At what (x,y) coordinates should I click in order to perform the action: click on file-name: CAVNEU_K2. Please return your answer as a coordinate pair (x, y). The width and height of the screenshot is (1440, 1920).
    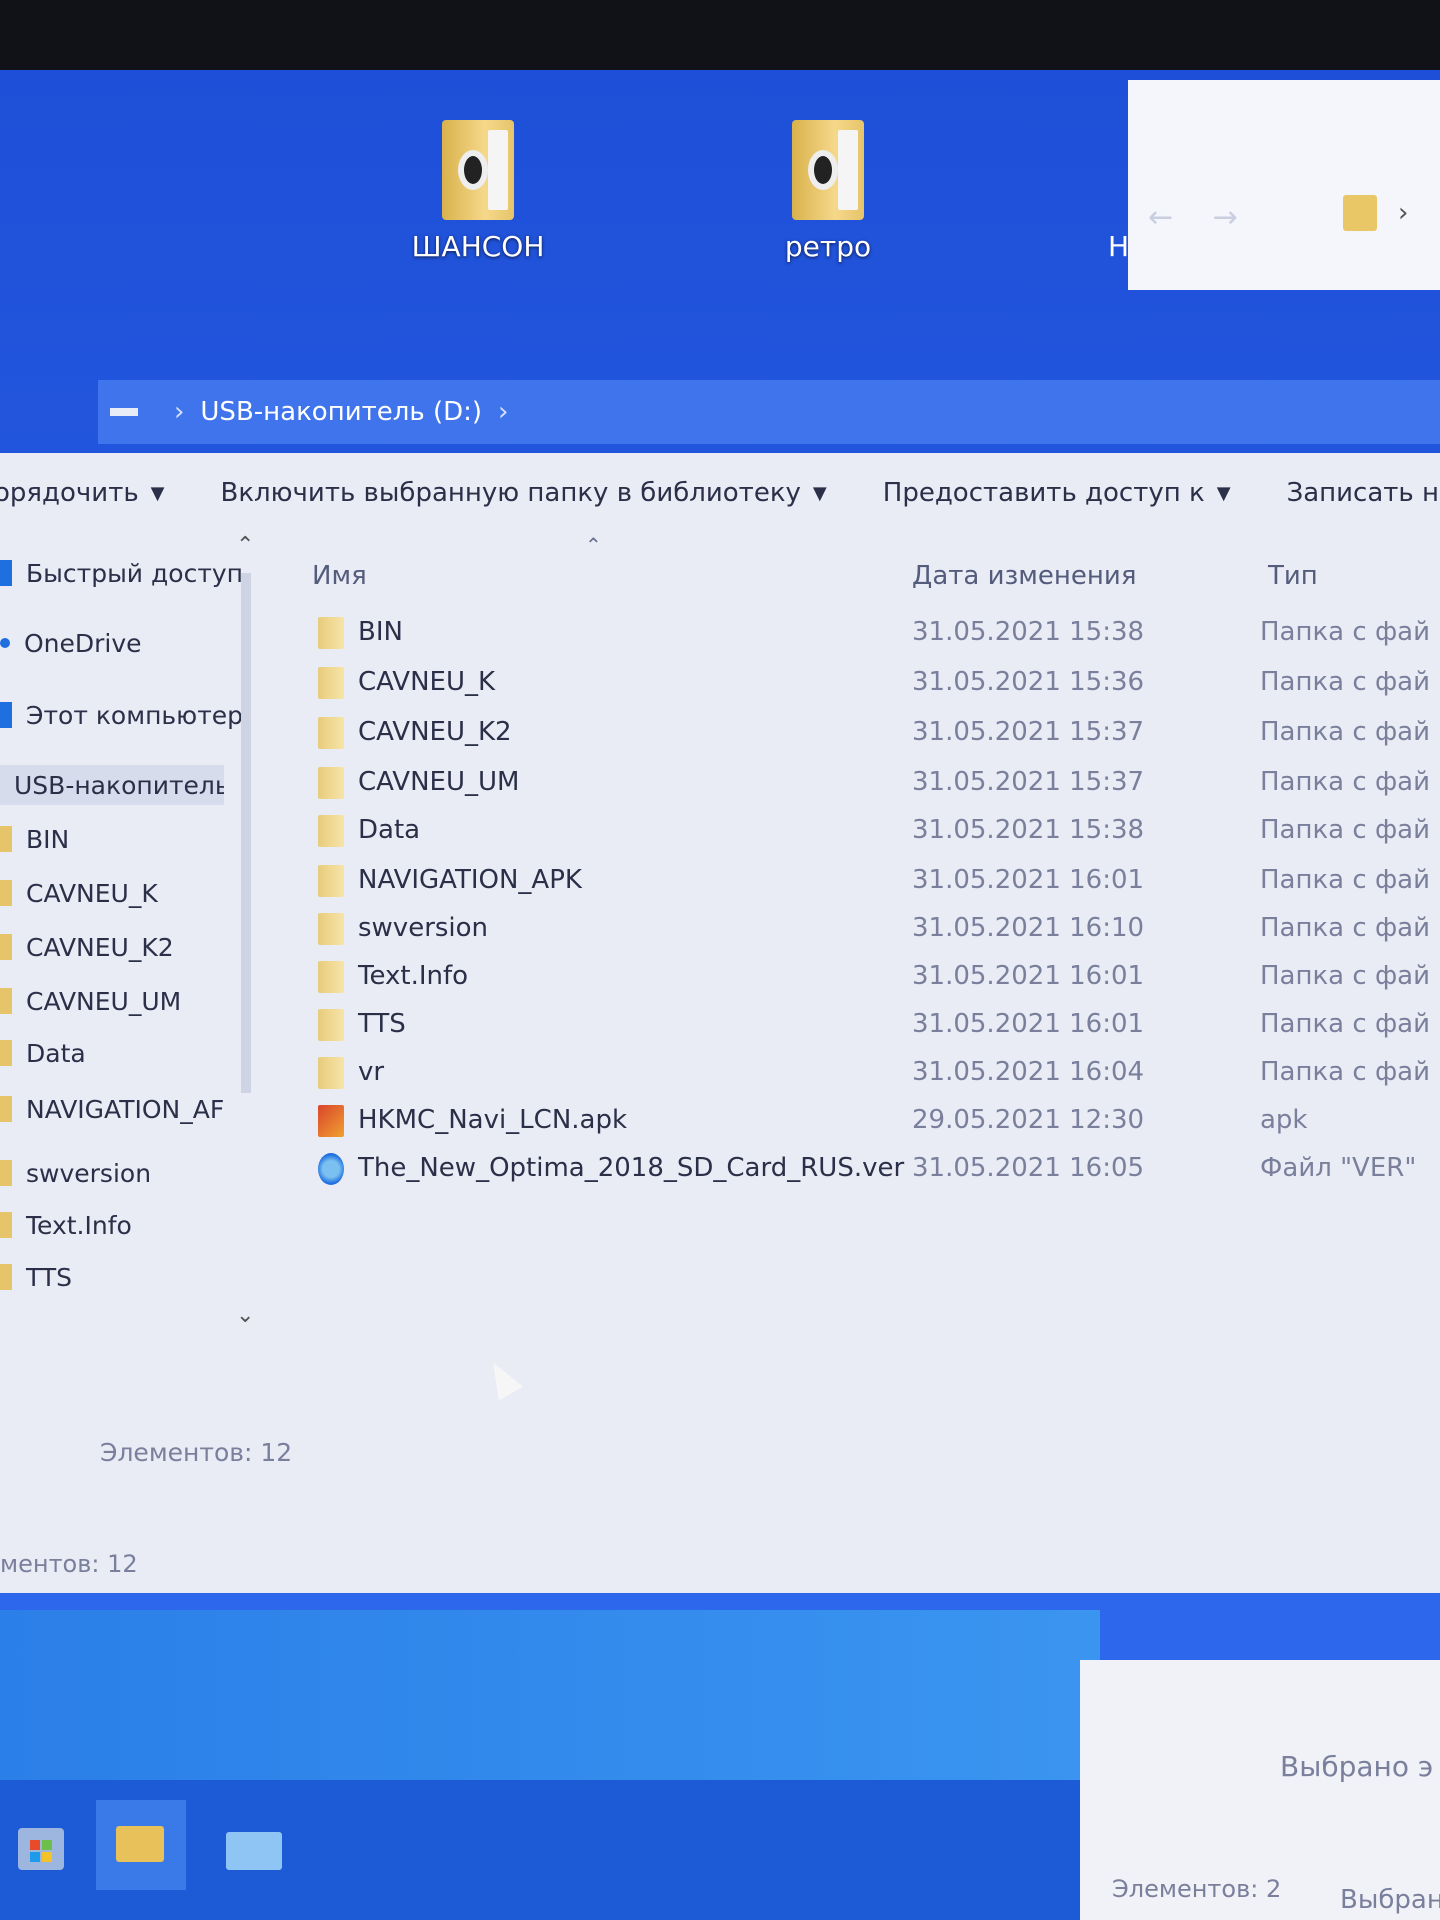
    Looking at the image, I should click on (435, 732).